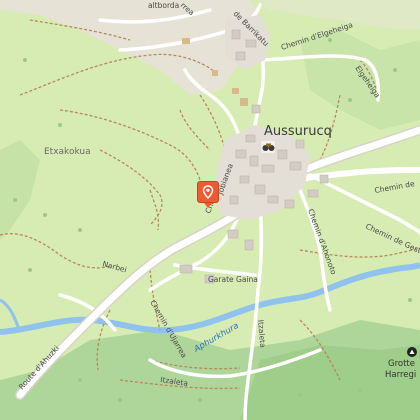 This screenshot has width=420, height=420. What do you see at coordinates (163, 5) in the screenshot?
I see `road-label-haltborda: altborda` at bounding box center [163, 5].